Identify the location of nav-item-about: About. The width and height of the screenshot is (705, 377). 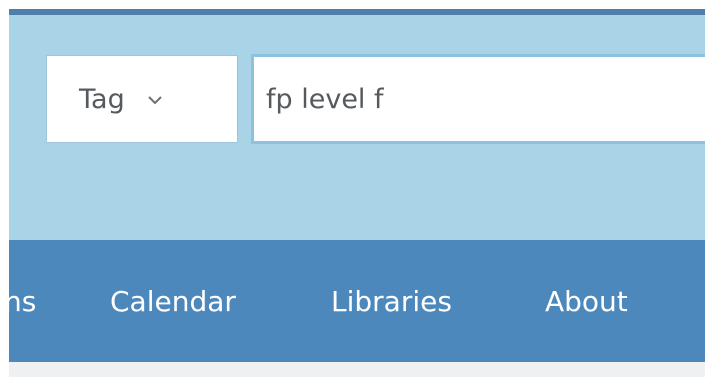
(586, 301).